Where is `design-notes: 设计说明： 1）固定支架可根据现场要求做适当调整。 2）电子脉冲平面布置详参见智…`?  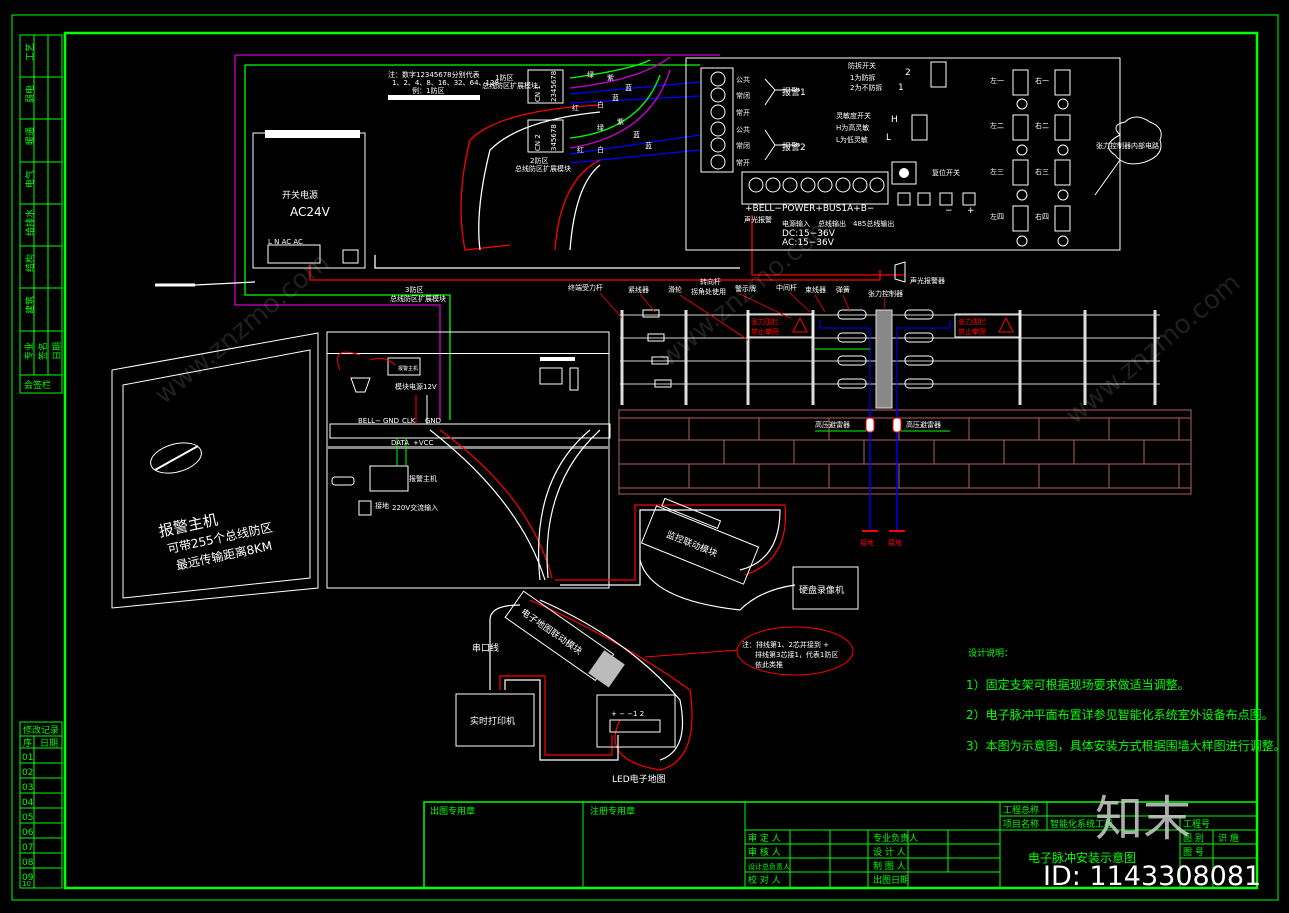
design-notes: 设计说明： 1）固定支架可根据现场要求做适当调整。 2）电子脉冲平面布置详参见智… is located at coordinates (1126, 700).